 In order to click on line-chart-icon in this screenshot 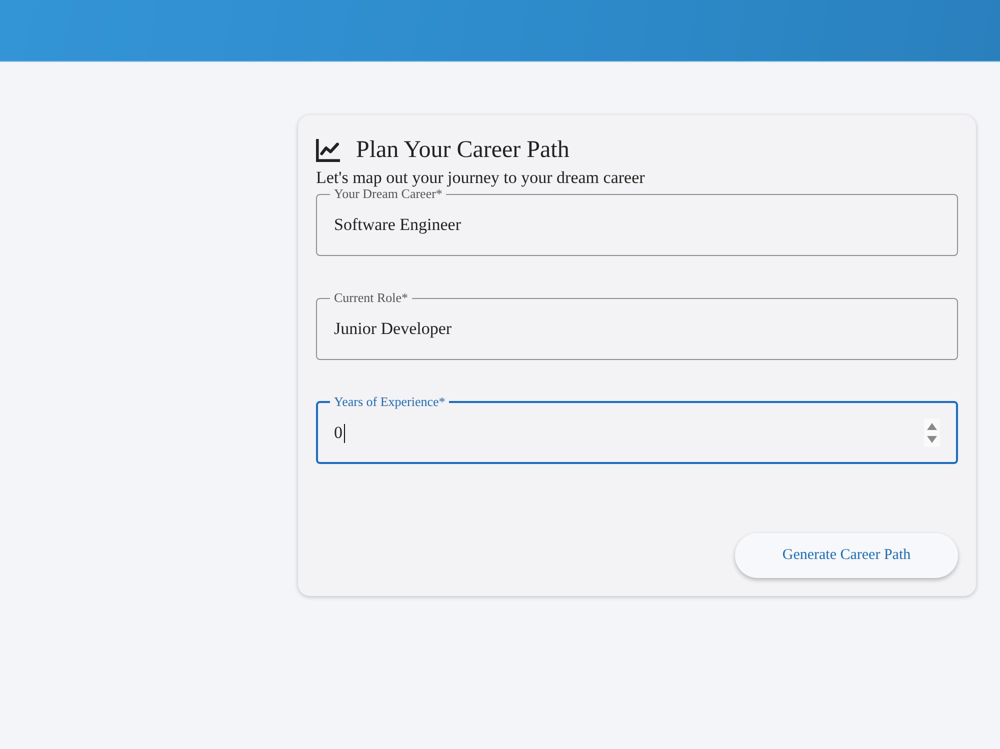, I will do `click(328, 150)`.